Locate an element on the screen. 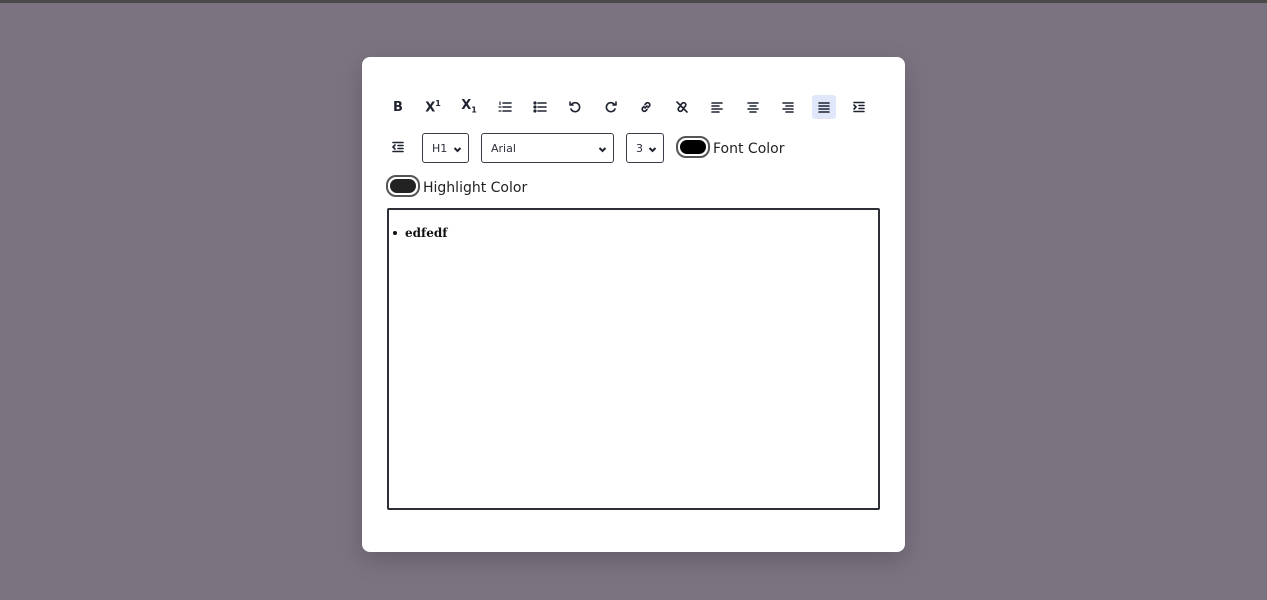 Image resolution: width=1267 pixels, height=600 pixels. superscript-button: X1 is located at coordinates (433, 107).